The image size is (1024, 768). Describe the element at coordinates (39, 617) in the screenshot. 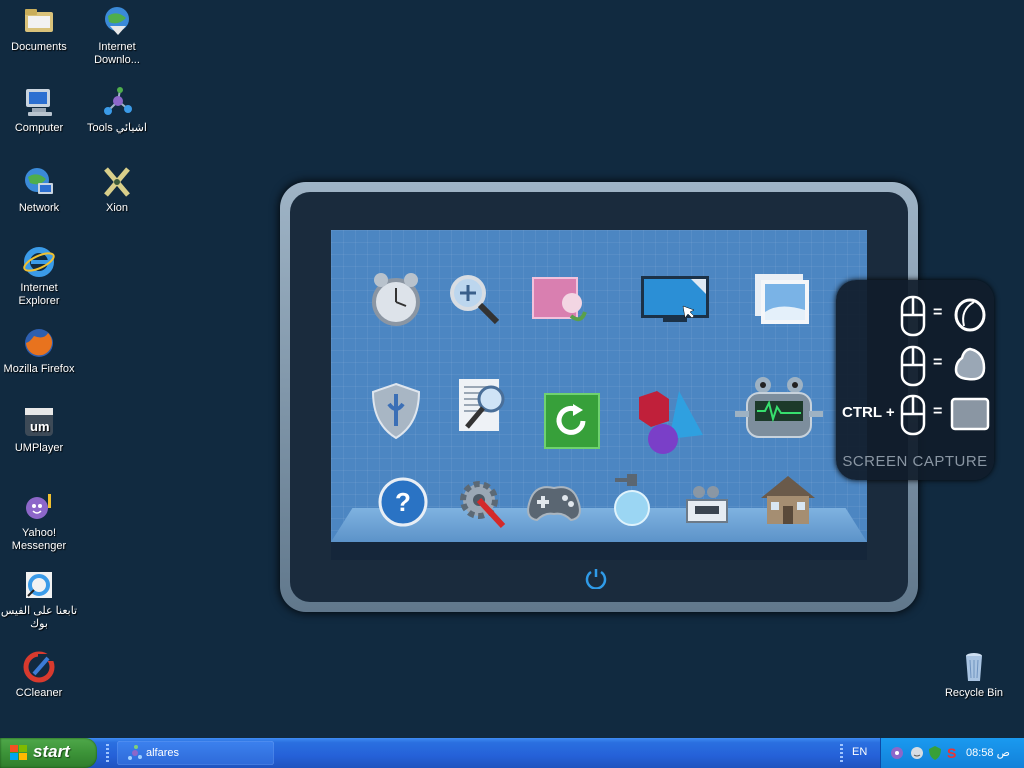

I see `desktop-icon-label: تابعنا على الفيس بوك` at that location.